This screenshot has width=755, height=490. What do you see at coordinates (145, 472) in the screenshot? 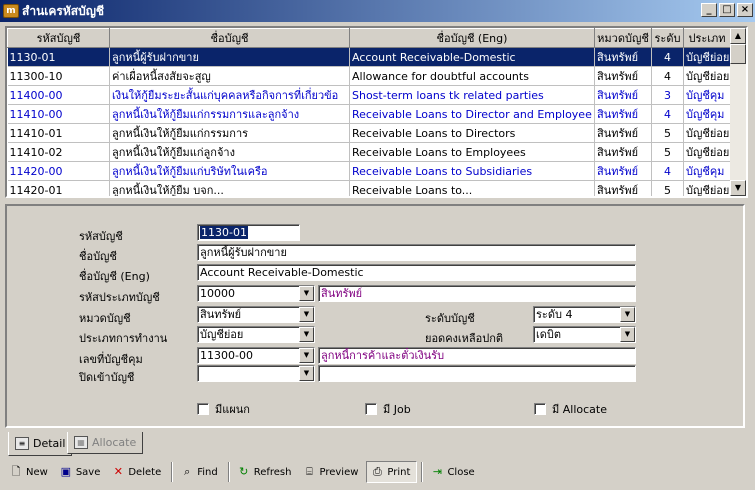
I see `delete-label: Delete` at bounding box center [145, 472].